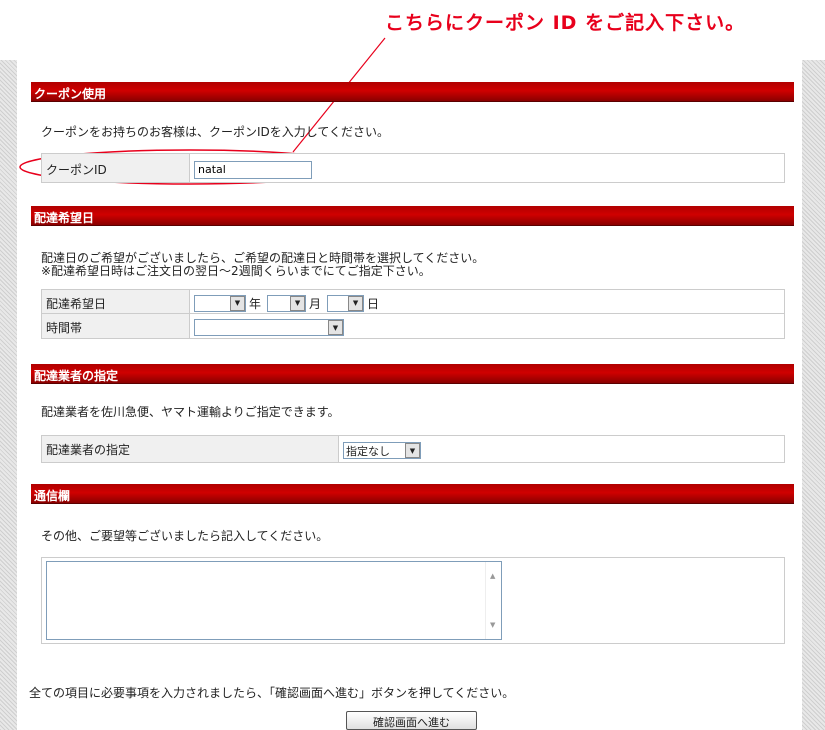 The image size is (825, 730). I want to click on delivery-date-form: 配達希望日 ▼ 年 ▼ 月 ▼ 日 時間帯 ▼, so click(413, 314).